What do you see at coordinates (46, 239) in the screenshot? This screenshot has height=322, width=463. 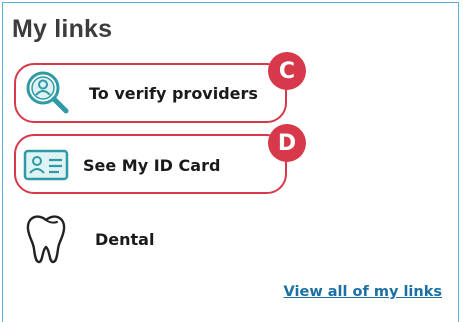 I see `tooth-icon` at bounding box center [46, 239].